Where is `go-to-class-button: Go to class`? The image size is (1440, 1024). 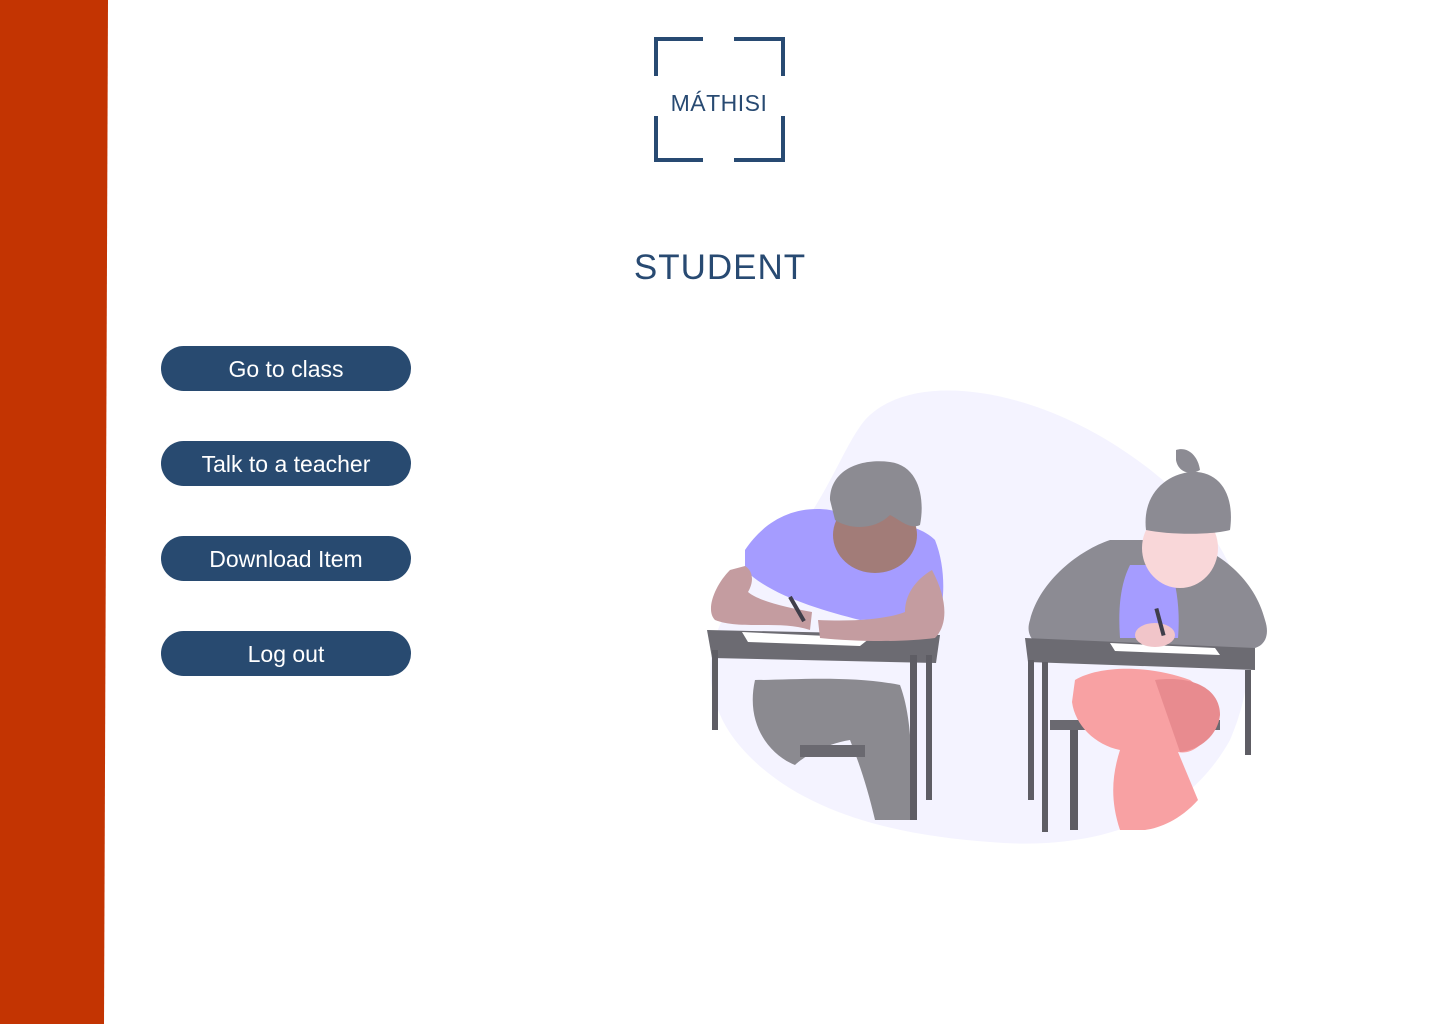 go-to-class-button: Go to class is located at coordinates (286, 368).